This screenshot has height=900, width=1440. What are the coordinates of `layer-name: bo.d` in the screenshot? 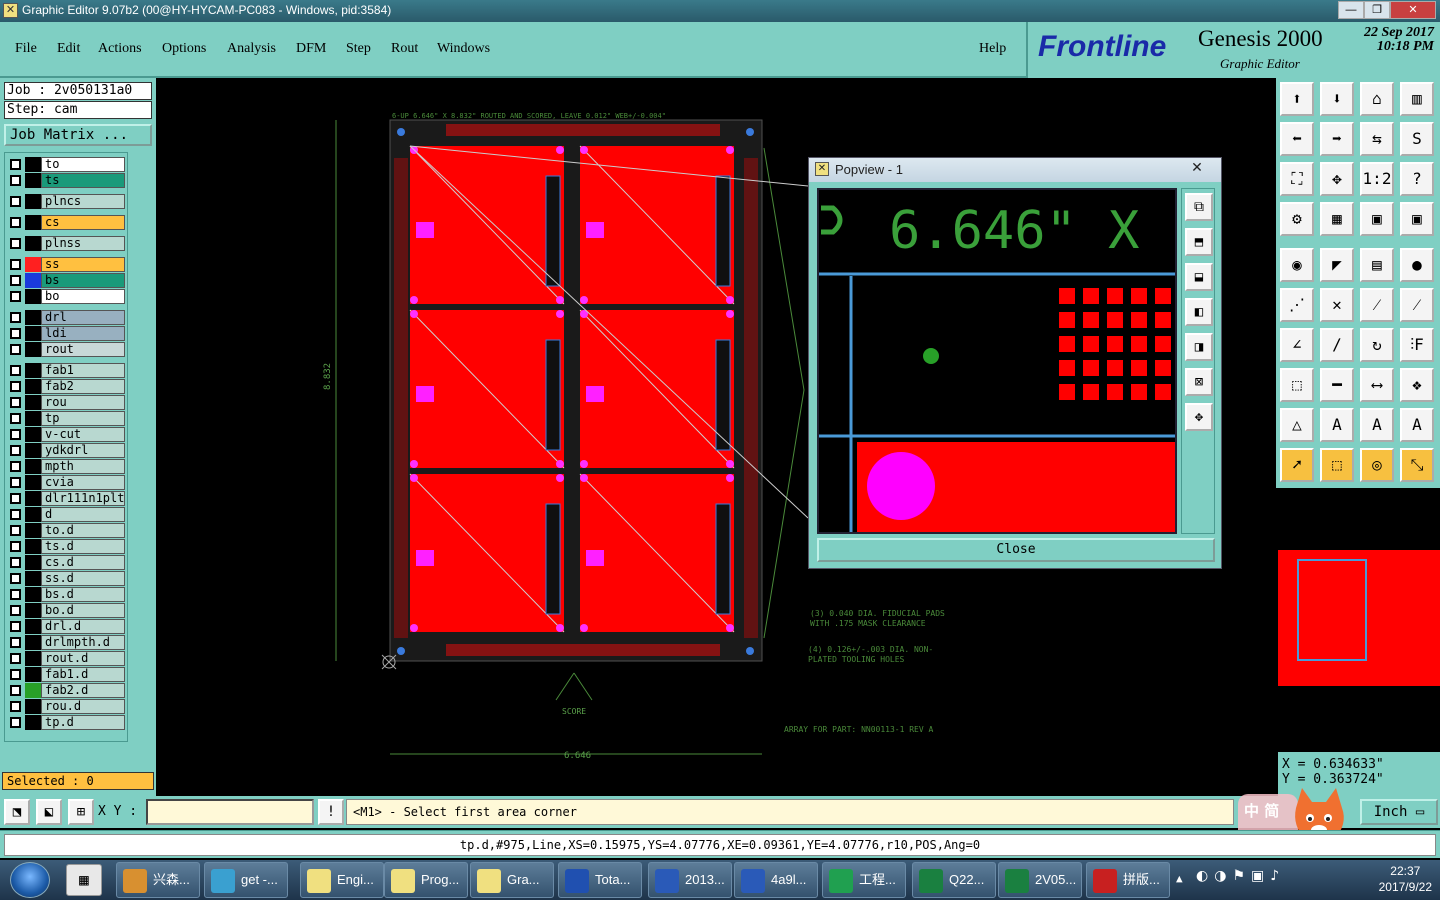 It's located at (83, 610).